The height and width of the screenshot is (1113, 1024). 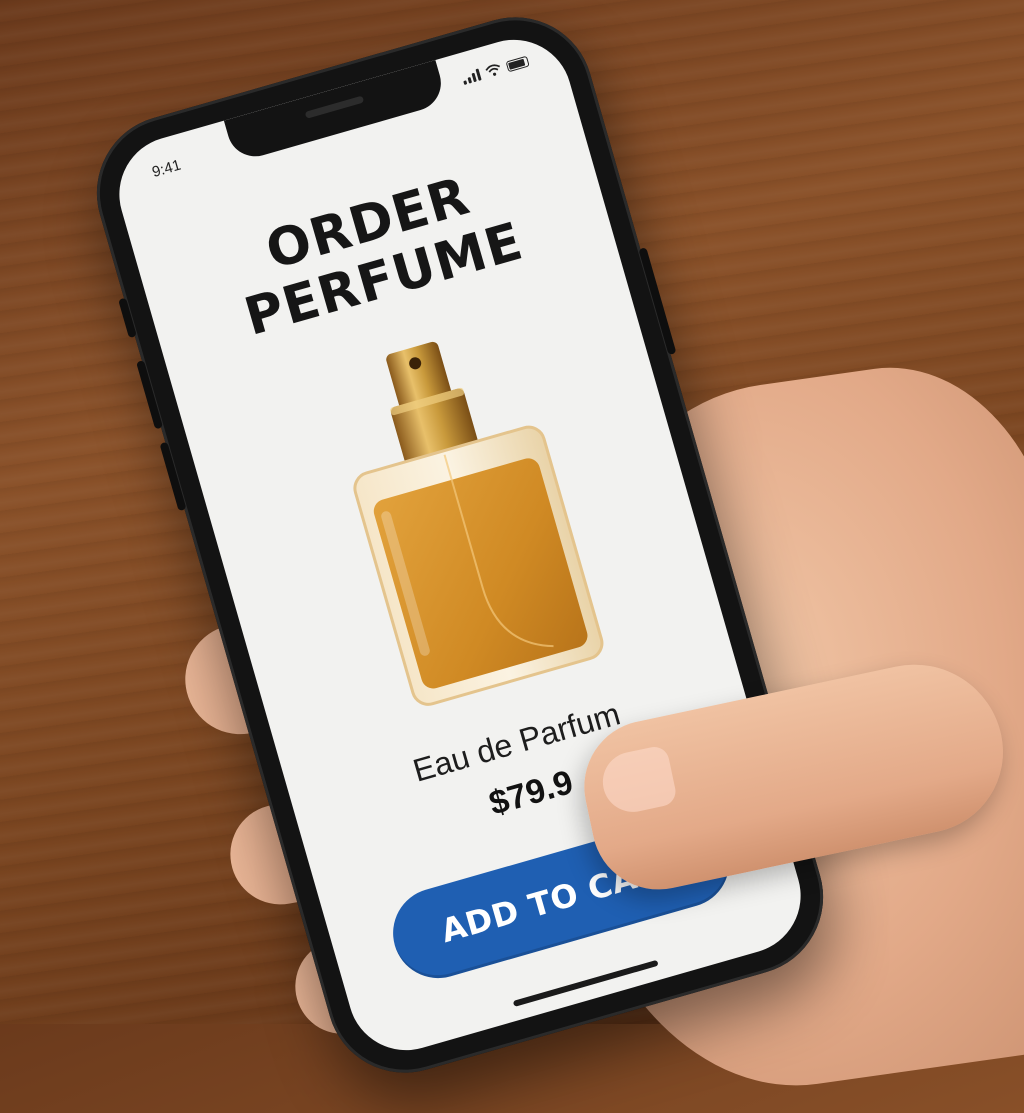 What do you see at coordinates (478, 523) in the screenshot?
I see `perfume-bottle-icon` at bounding box center [478, 523].